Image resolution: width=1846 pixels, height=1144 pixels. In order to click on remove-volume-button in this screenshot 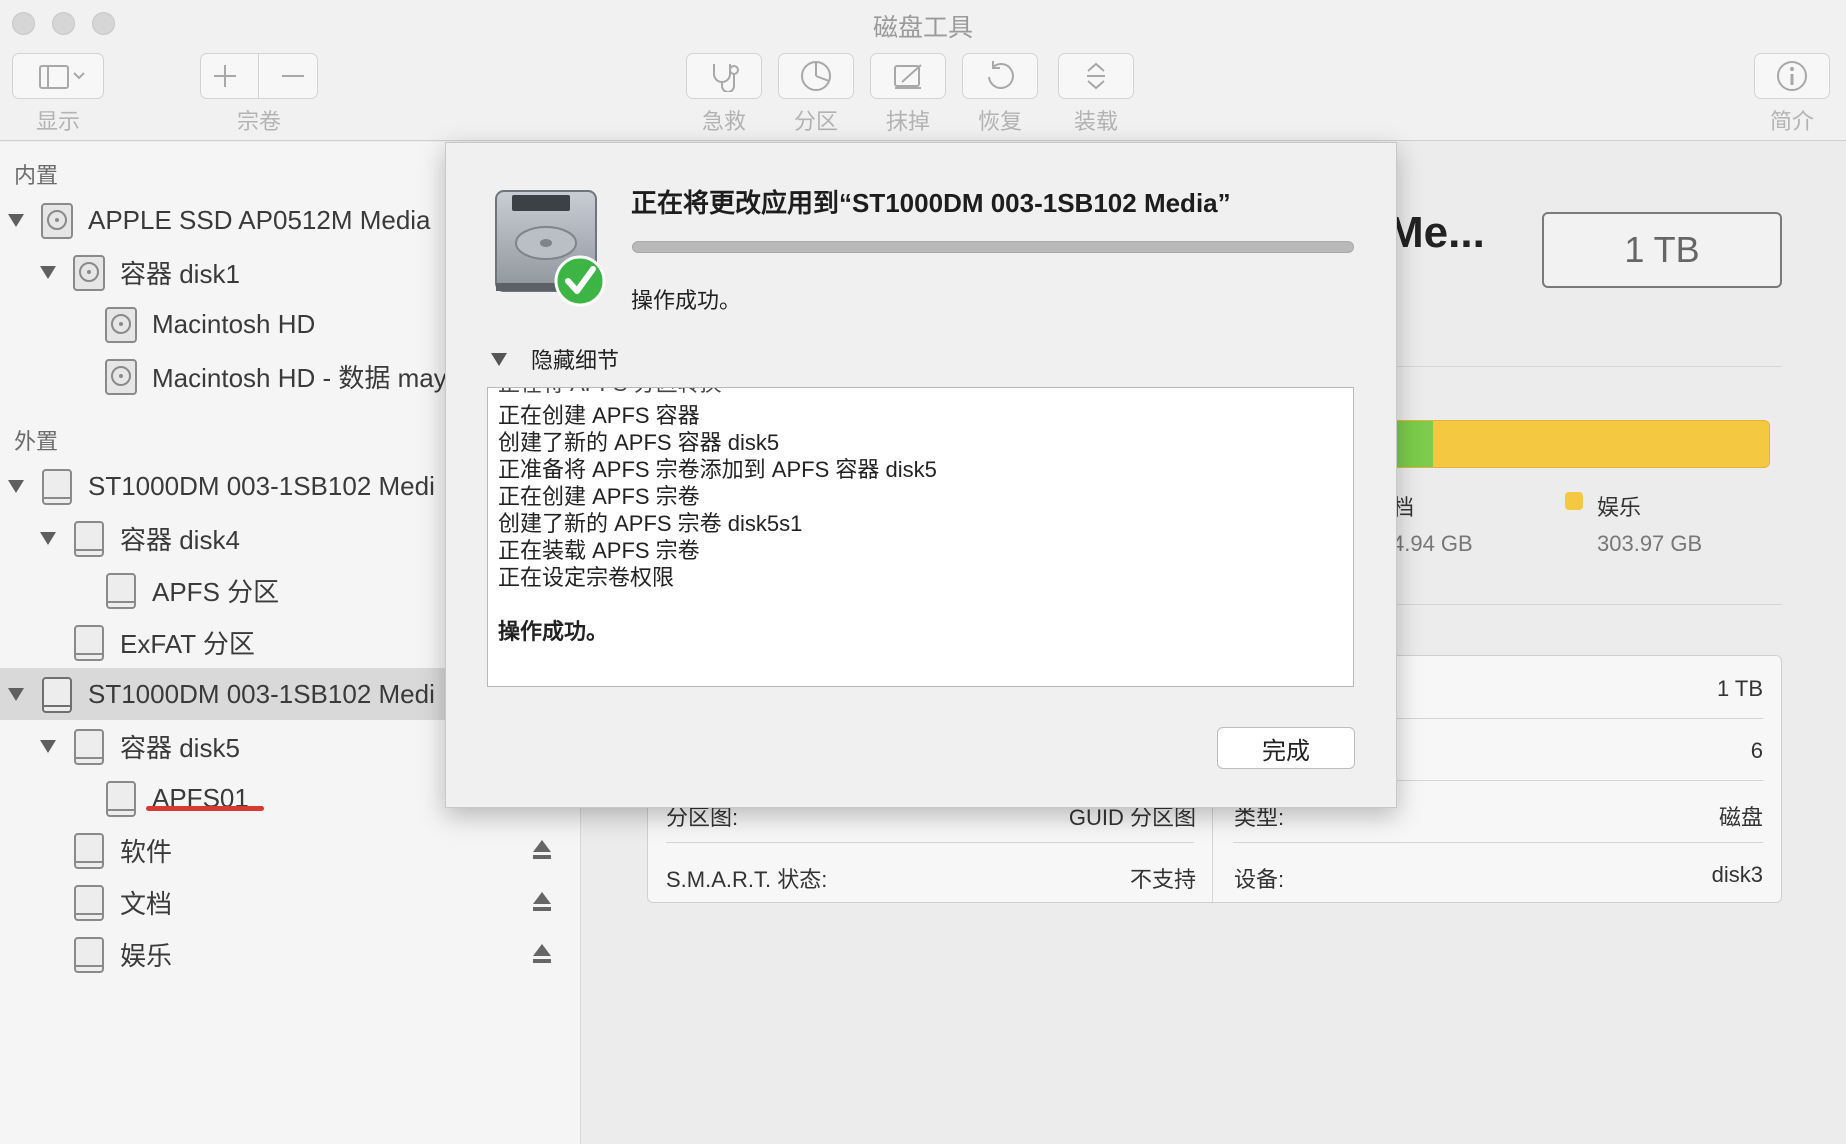, I will do `click(293, 76)`.